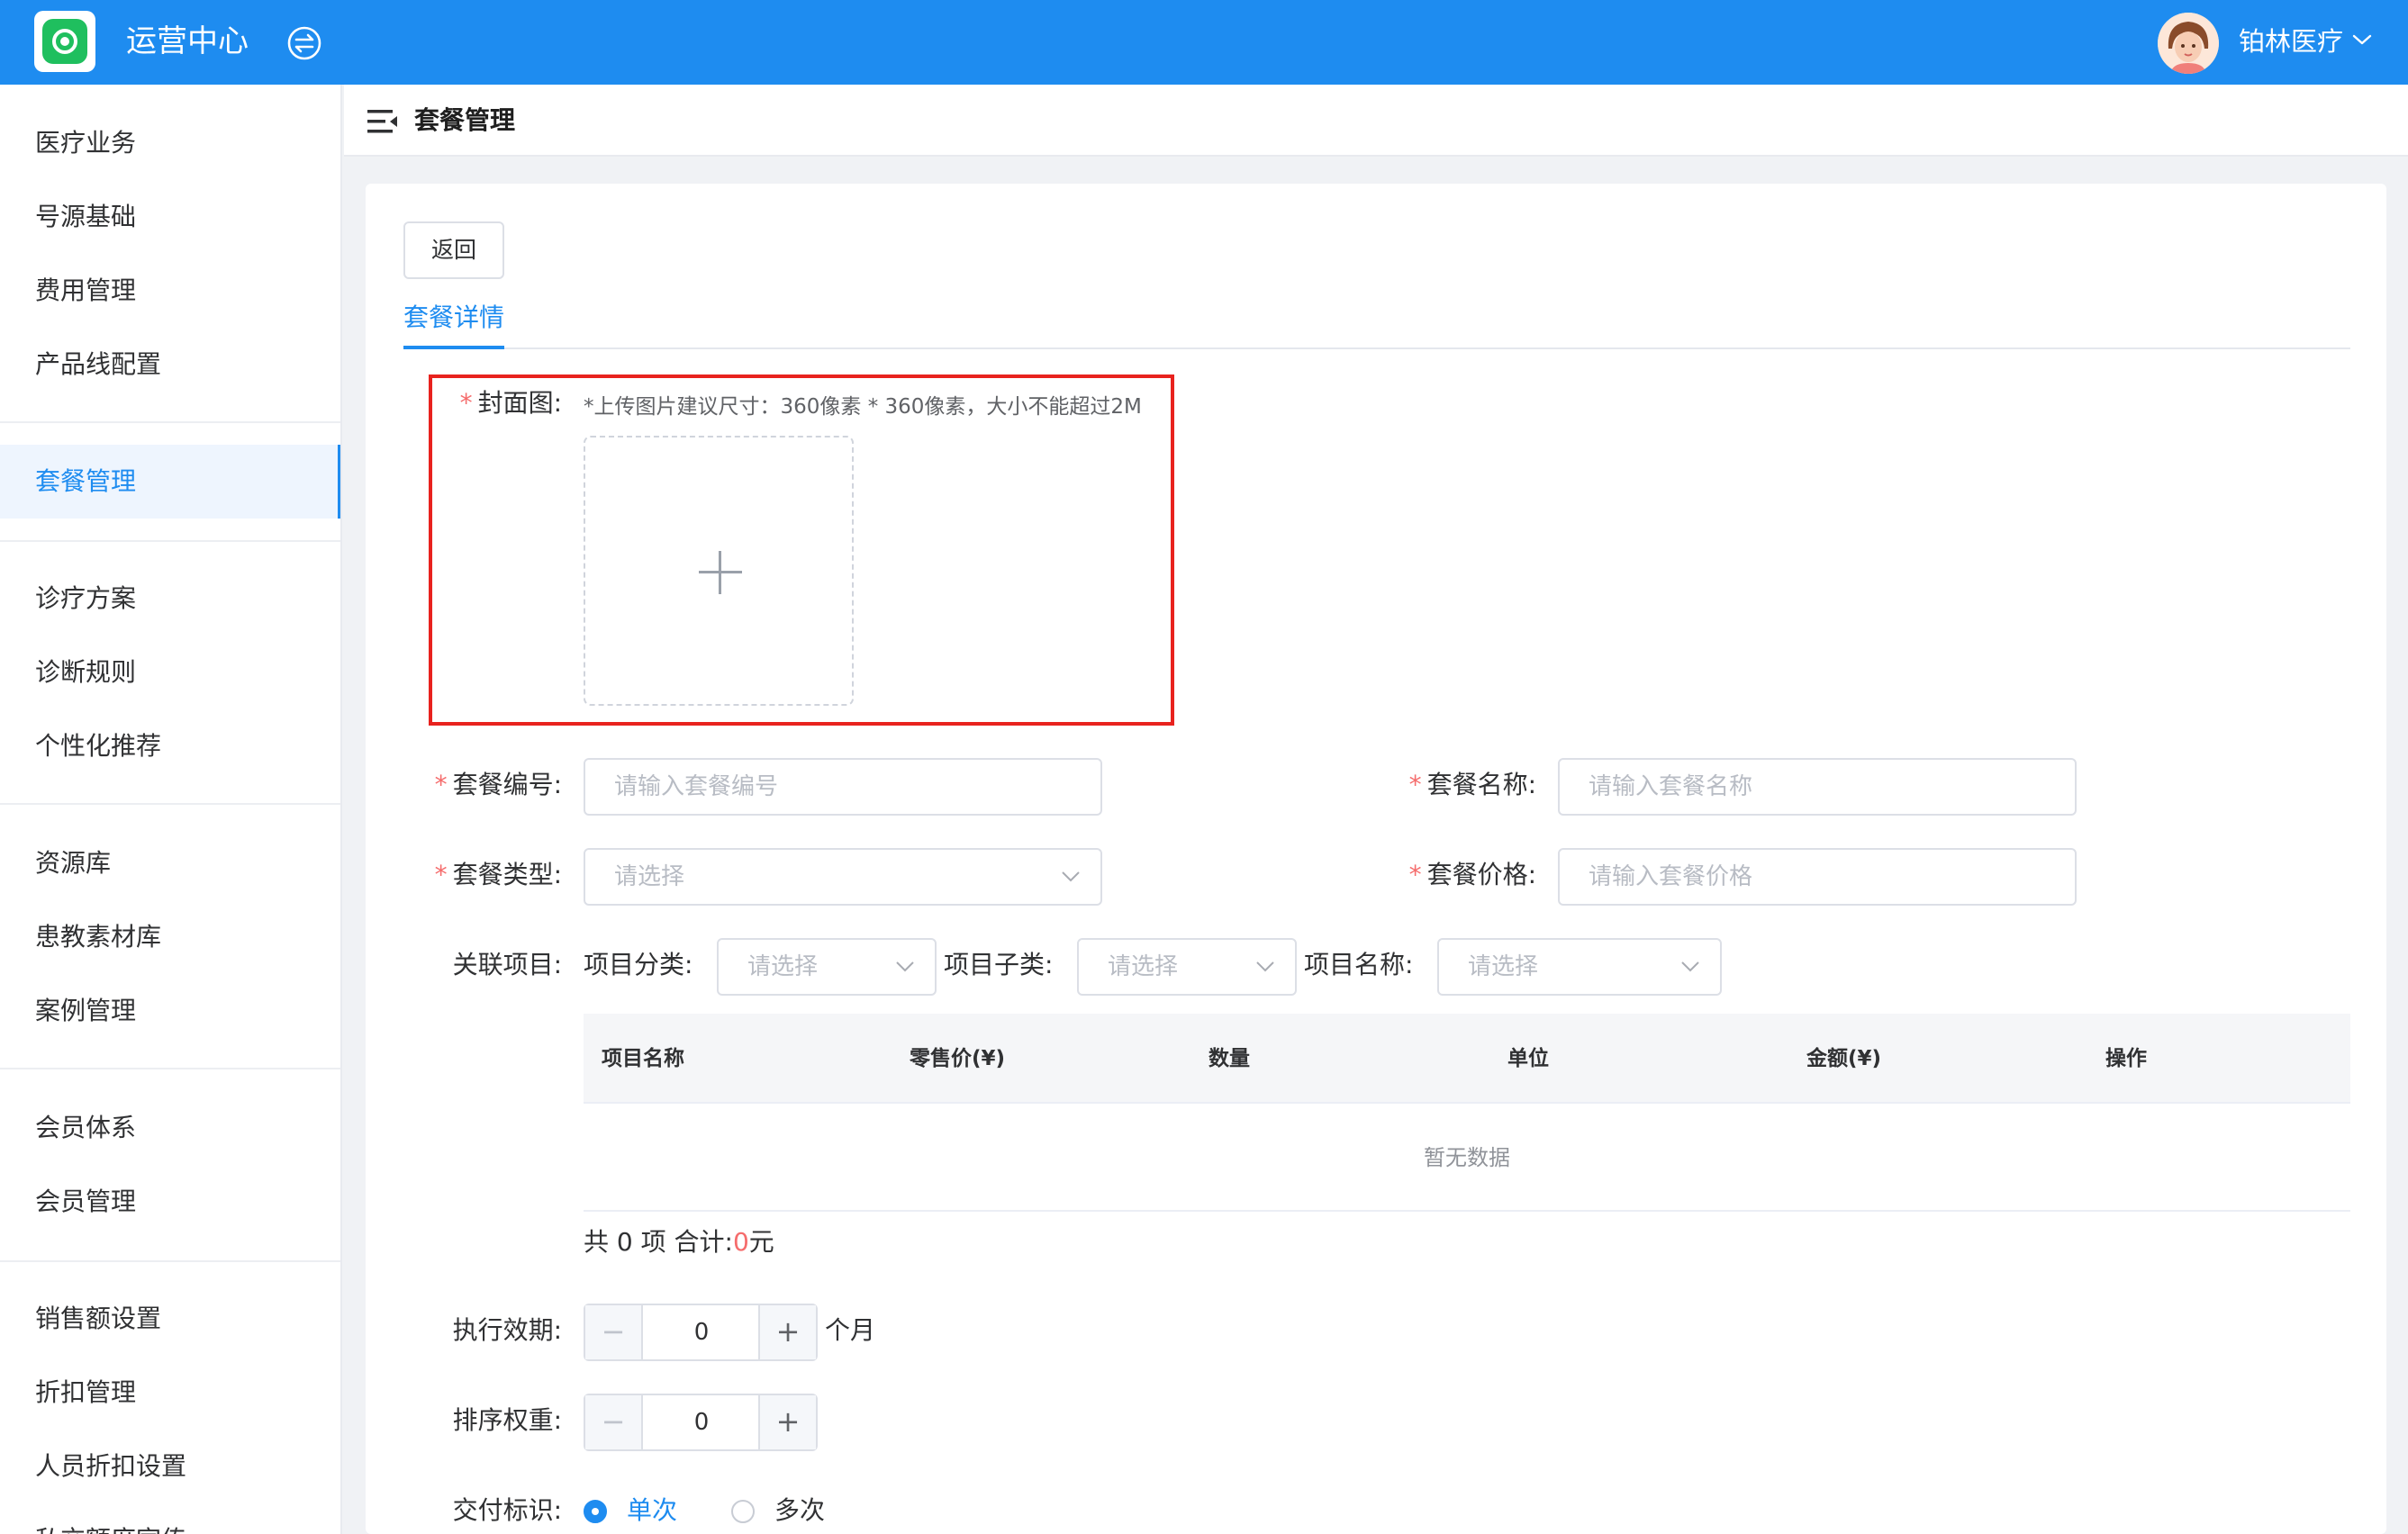 The image size is (2408, 1534). What do you see at coordinates (638, 964) in the screenshot?
I see `item-category-label: 项目分类:` at bounding box center [638, 964].